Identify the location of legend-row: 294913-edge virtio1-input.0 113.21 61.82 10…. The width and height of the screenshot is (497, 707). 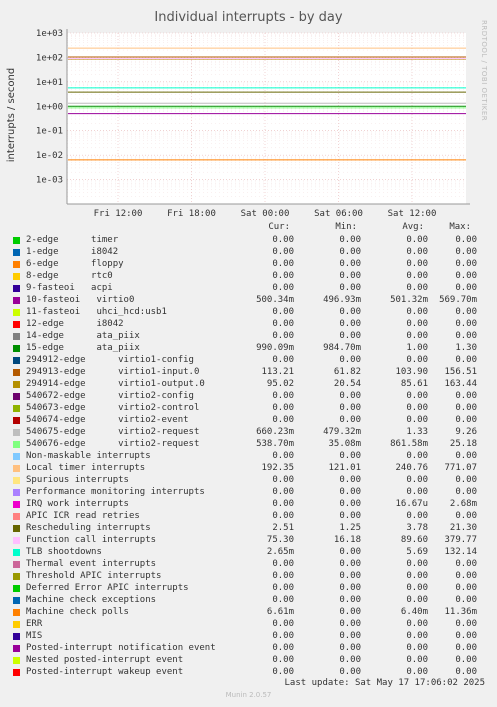
(248, 372).